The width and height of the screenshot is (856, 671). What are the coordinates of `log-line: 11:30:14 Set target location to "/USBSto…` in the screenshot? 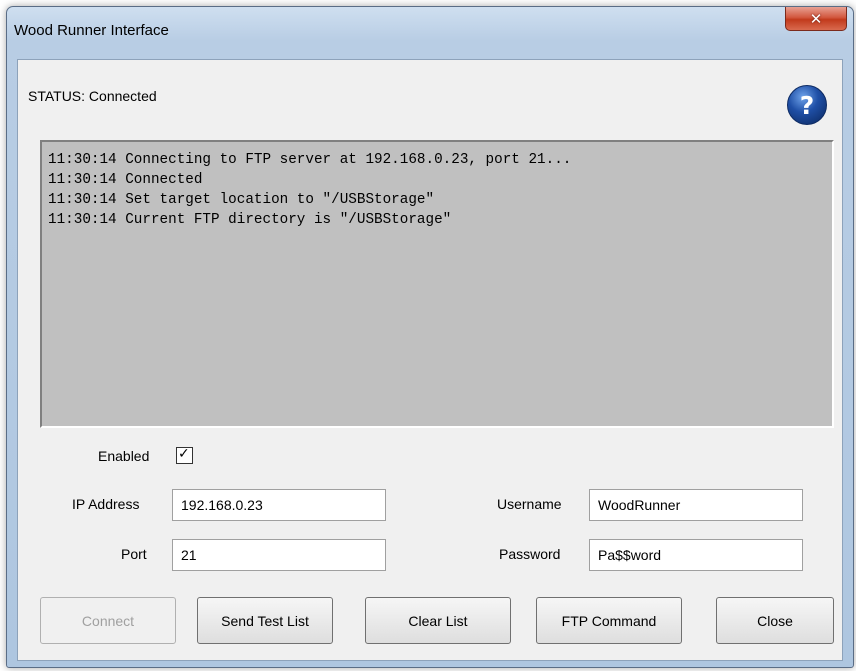 It's located at (241, 200).